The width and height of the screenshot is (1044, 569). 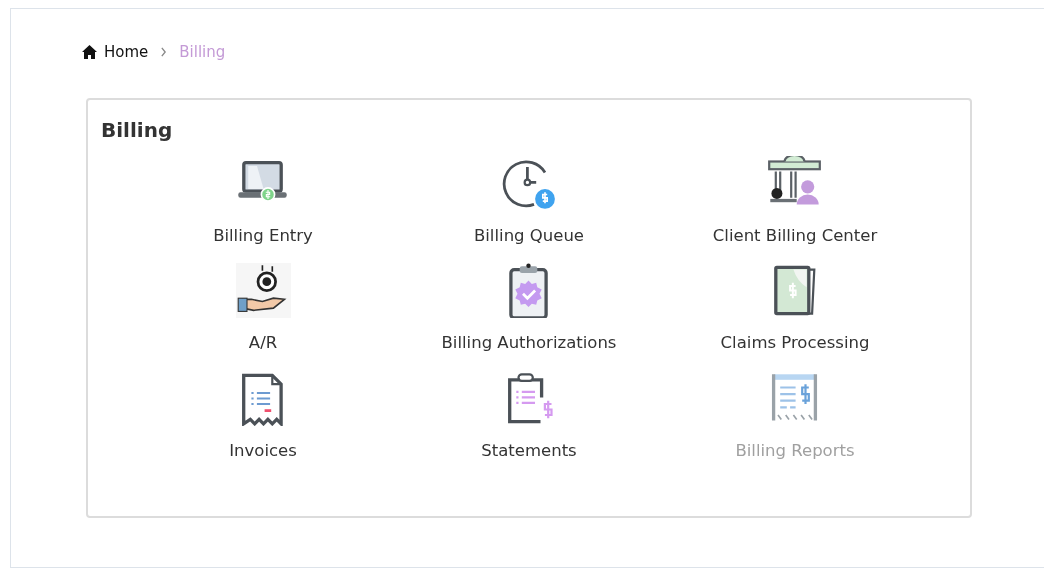 What do you see at coordinates (89, 52) in the screenshot?
I see `home-icon` at bounding box center [89, 52].